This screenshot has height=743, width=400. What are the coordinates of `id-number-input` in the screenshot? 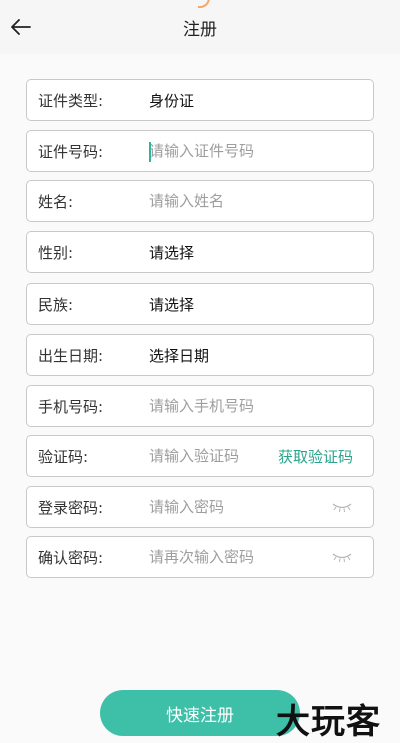 It's located at (249, 151).